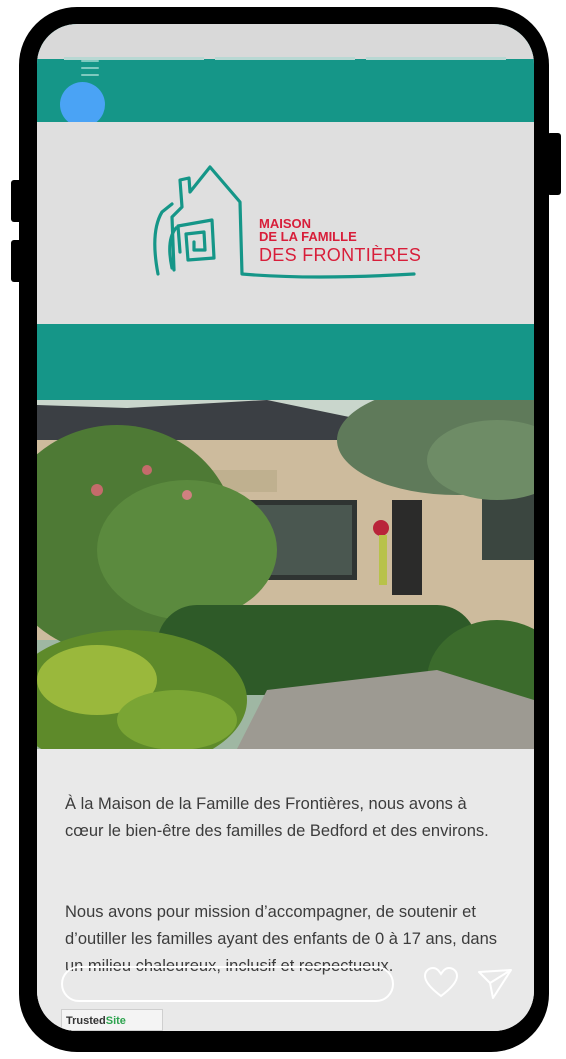  What do you see at coordinates (285, 42) in the screenshot?
I see `status-strip` at bounding box center [285, 42].